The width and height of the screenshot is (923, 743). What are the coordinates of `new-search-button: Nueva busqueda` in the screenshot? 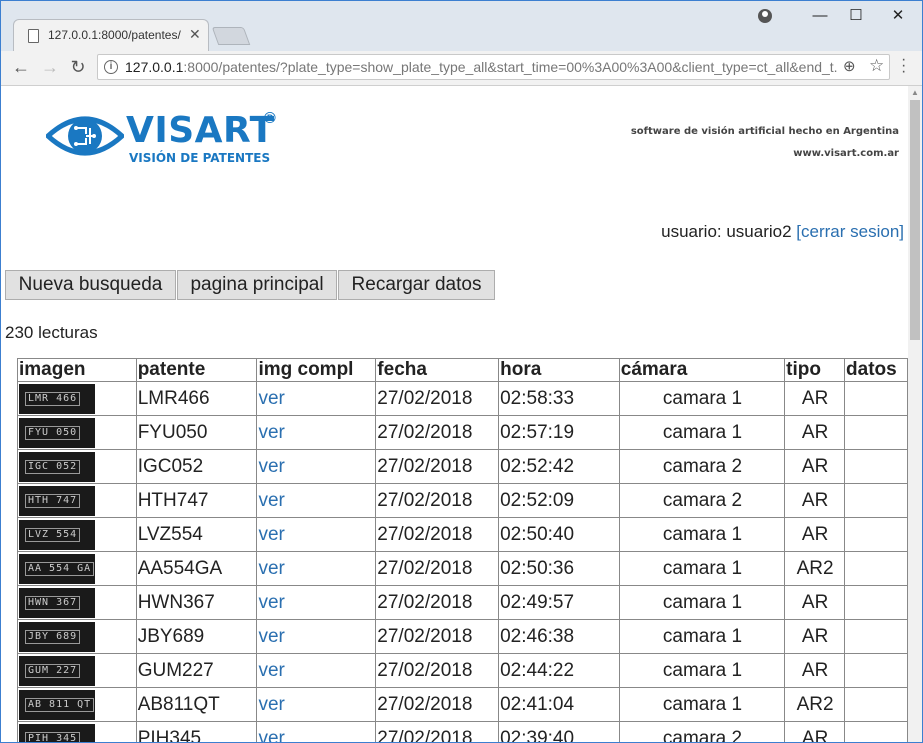 It's located at (90, 285).